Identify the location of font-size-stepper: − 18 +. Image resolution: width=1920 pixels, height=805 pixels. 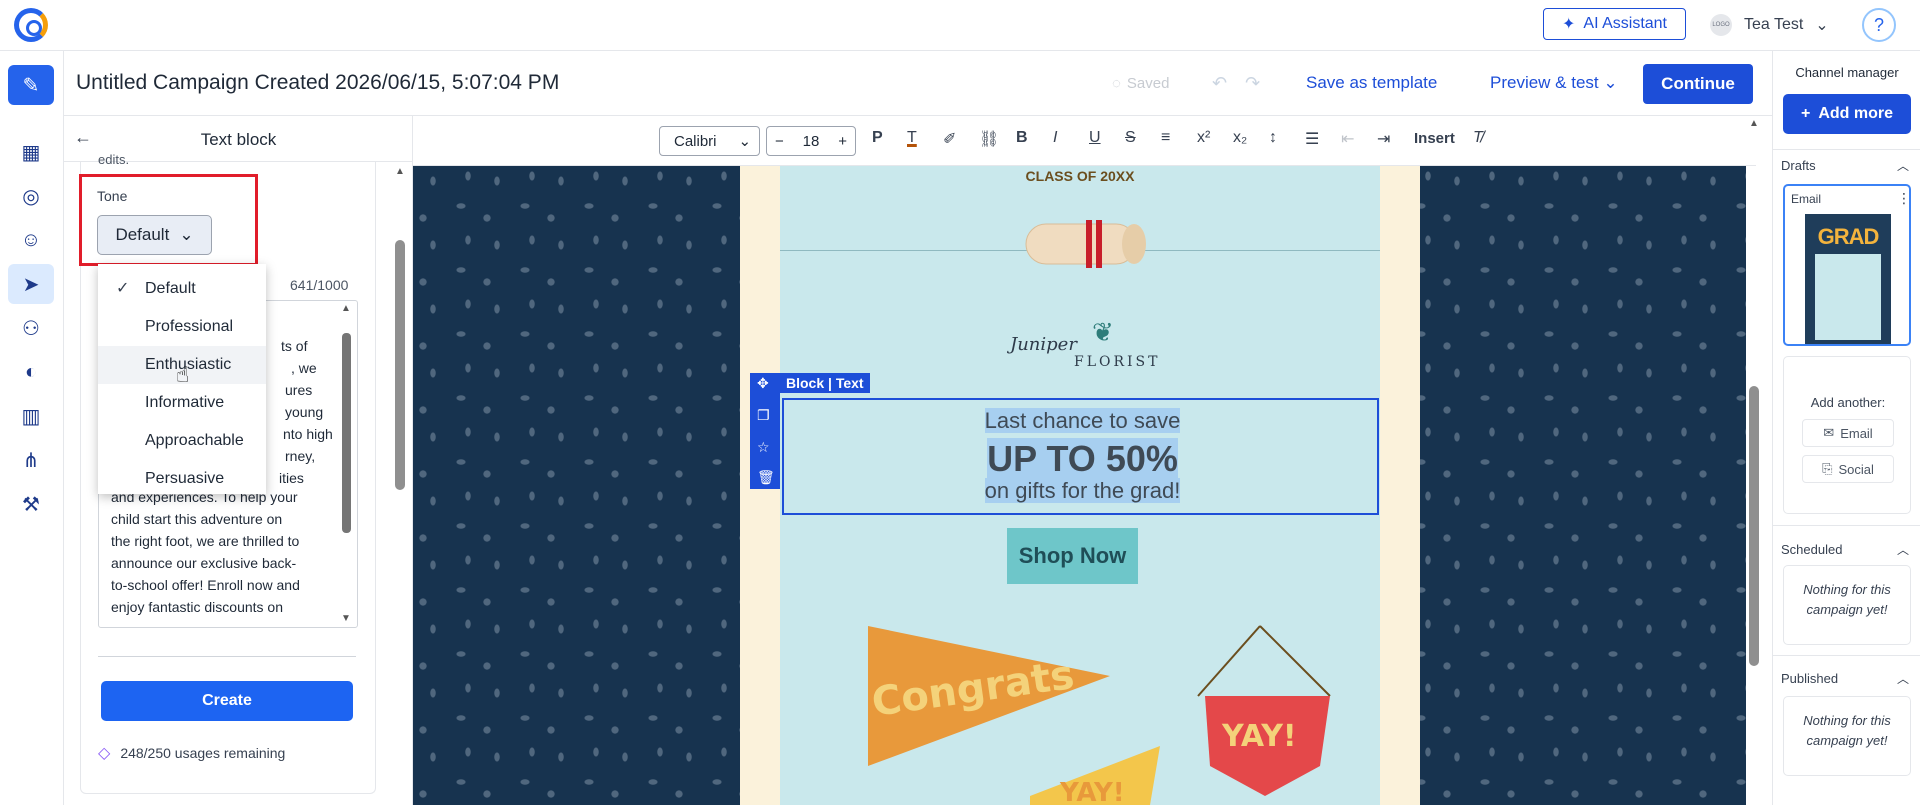
(811, 141).